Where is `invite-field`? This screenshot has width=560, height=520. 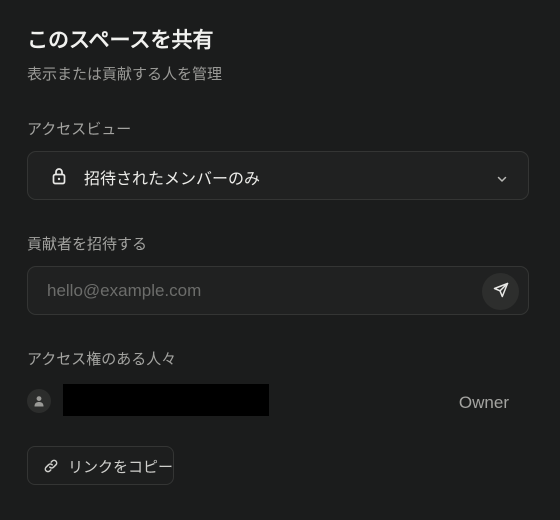 invite-field is located at coordinates (278, 290).